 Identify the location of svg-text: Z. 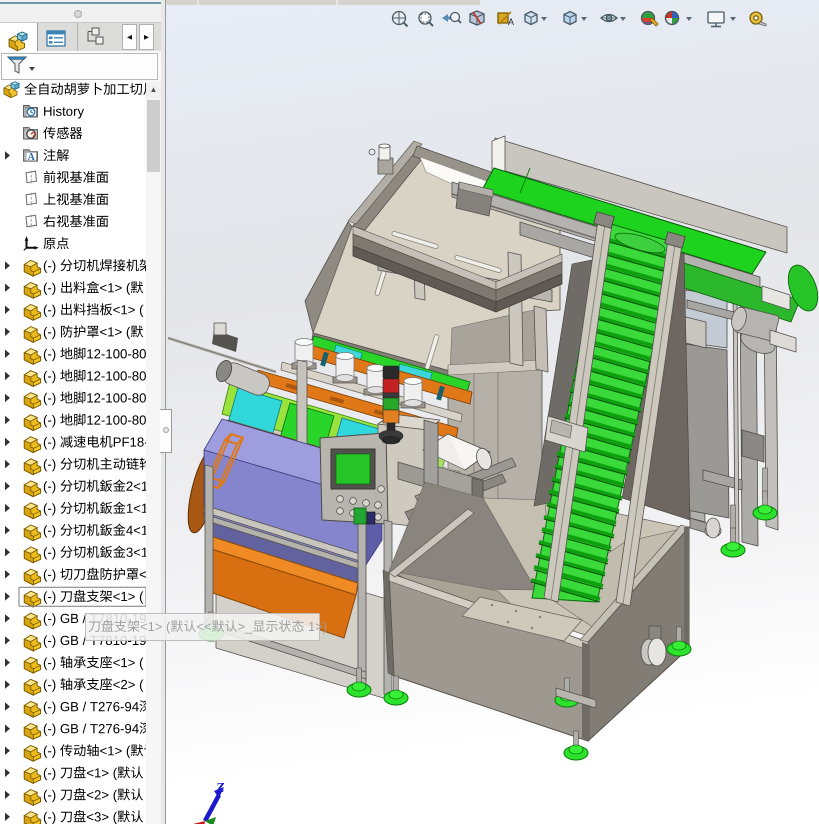
(220, 788).